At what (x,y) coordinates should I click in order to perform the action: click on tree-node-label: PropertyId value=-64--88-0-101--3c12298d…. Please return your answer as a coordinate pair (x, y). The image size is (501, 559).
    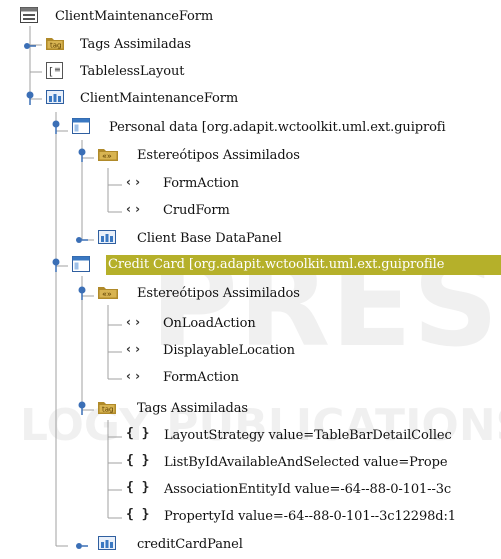
    Looking at the image, I should click on (310, 516).